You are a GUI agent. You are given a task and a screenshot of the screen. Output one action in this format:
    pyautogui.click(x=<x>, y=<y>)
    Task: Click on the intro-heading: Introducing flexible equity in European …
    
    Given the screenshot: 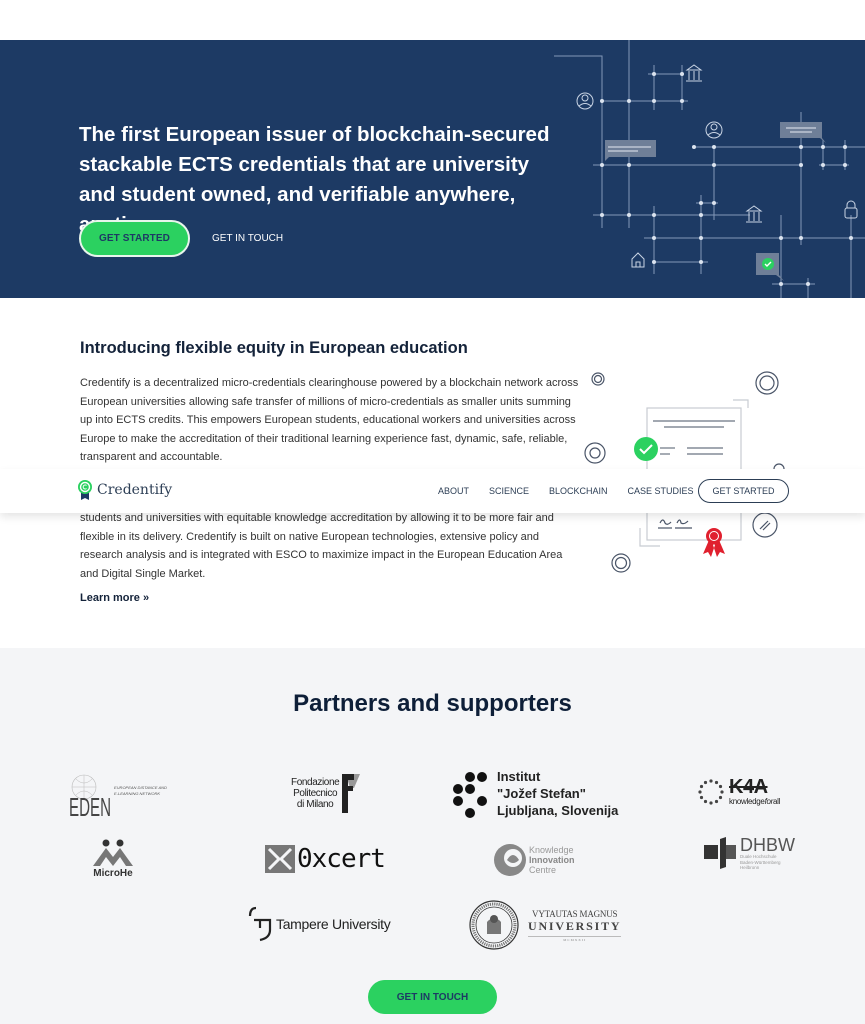 What is the action you would take?
    pyautogui.click(x=274, y=348)
    